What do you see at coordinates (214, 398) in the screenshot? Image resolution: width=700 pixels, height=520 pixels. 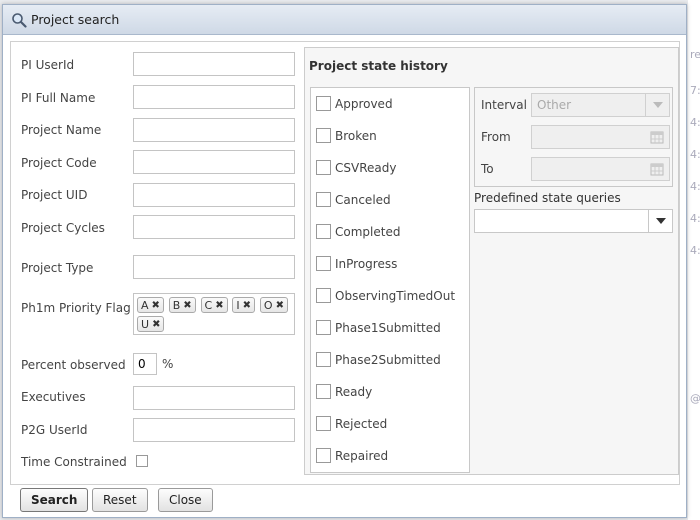 I see `executives-input` at bounding box center [214, 398].